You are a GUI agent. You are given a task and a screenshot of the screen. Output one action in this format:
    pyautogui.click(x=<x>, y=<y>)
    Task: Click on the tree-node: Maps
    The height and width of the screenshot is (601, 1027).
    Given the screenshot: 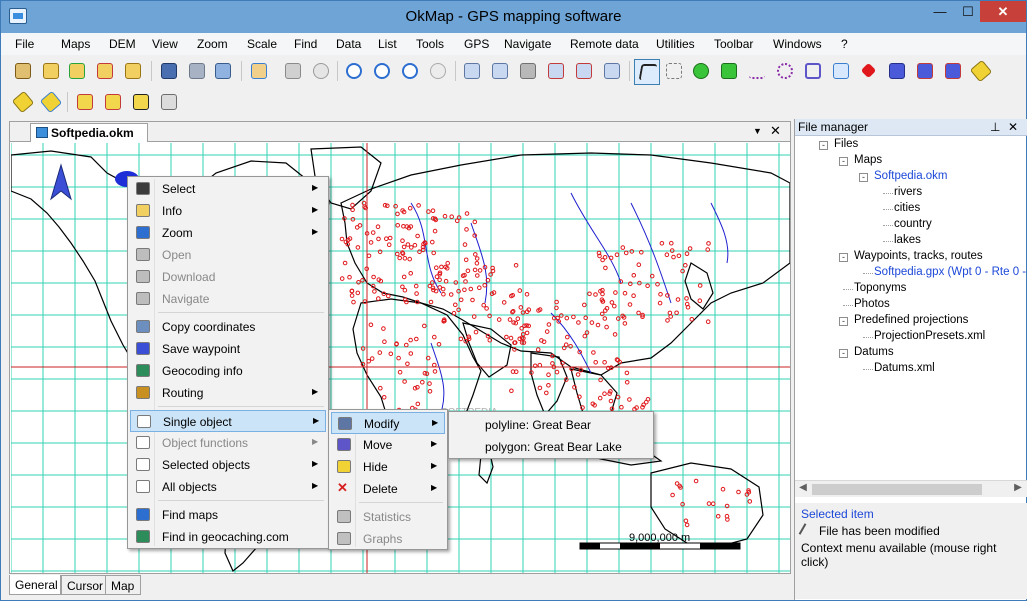 What is the action you would take?
    pyautogui.click(x=868, y=162)
    